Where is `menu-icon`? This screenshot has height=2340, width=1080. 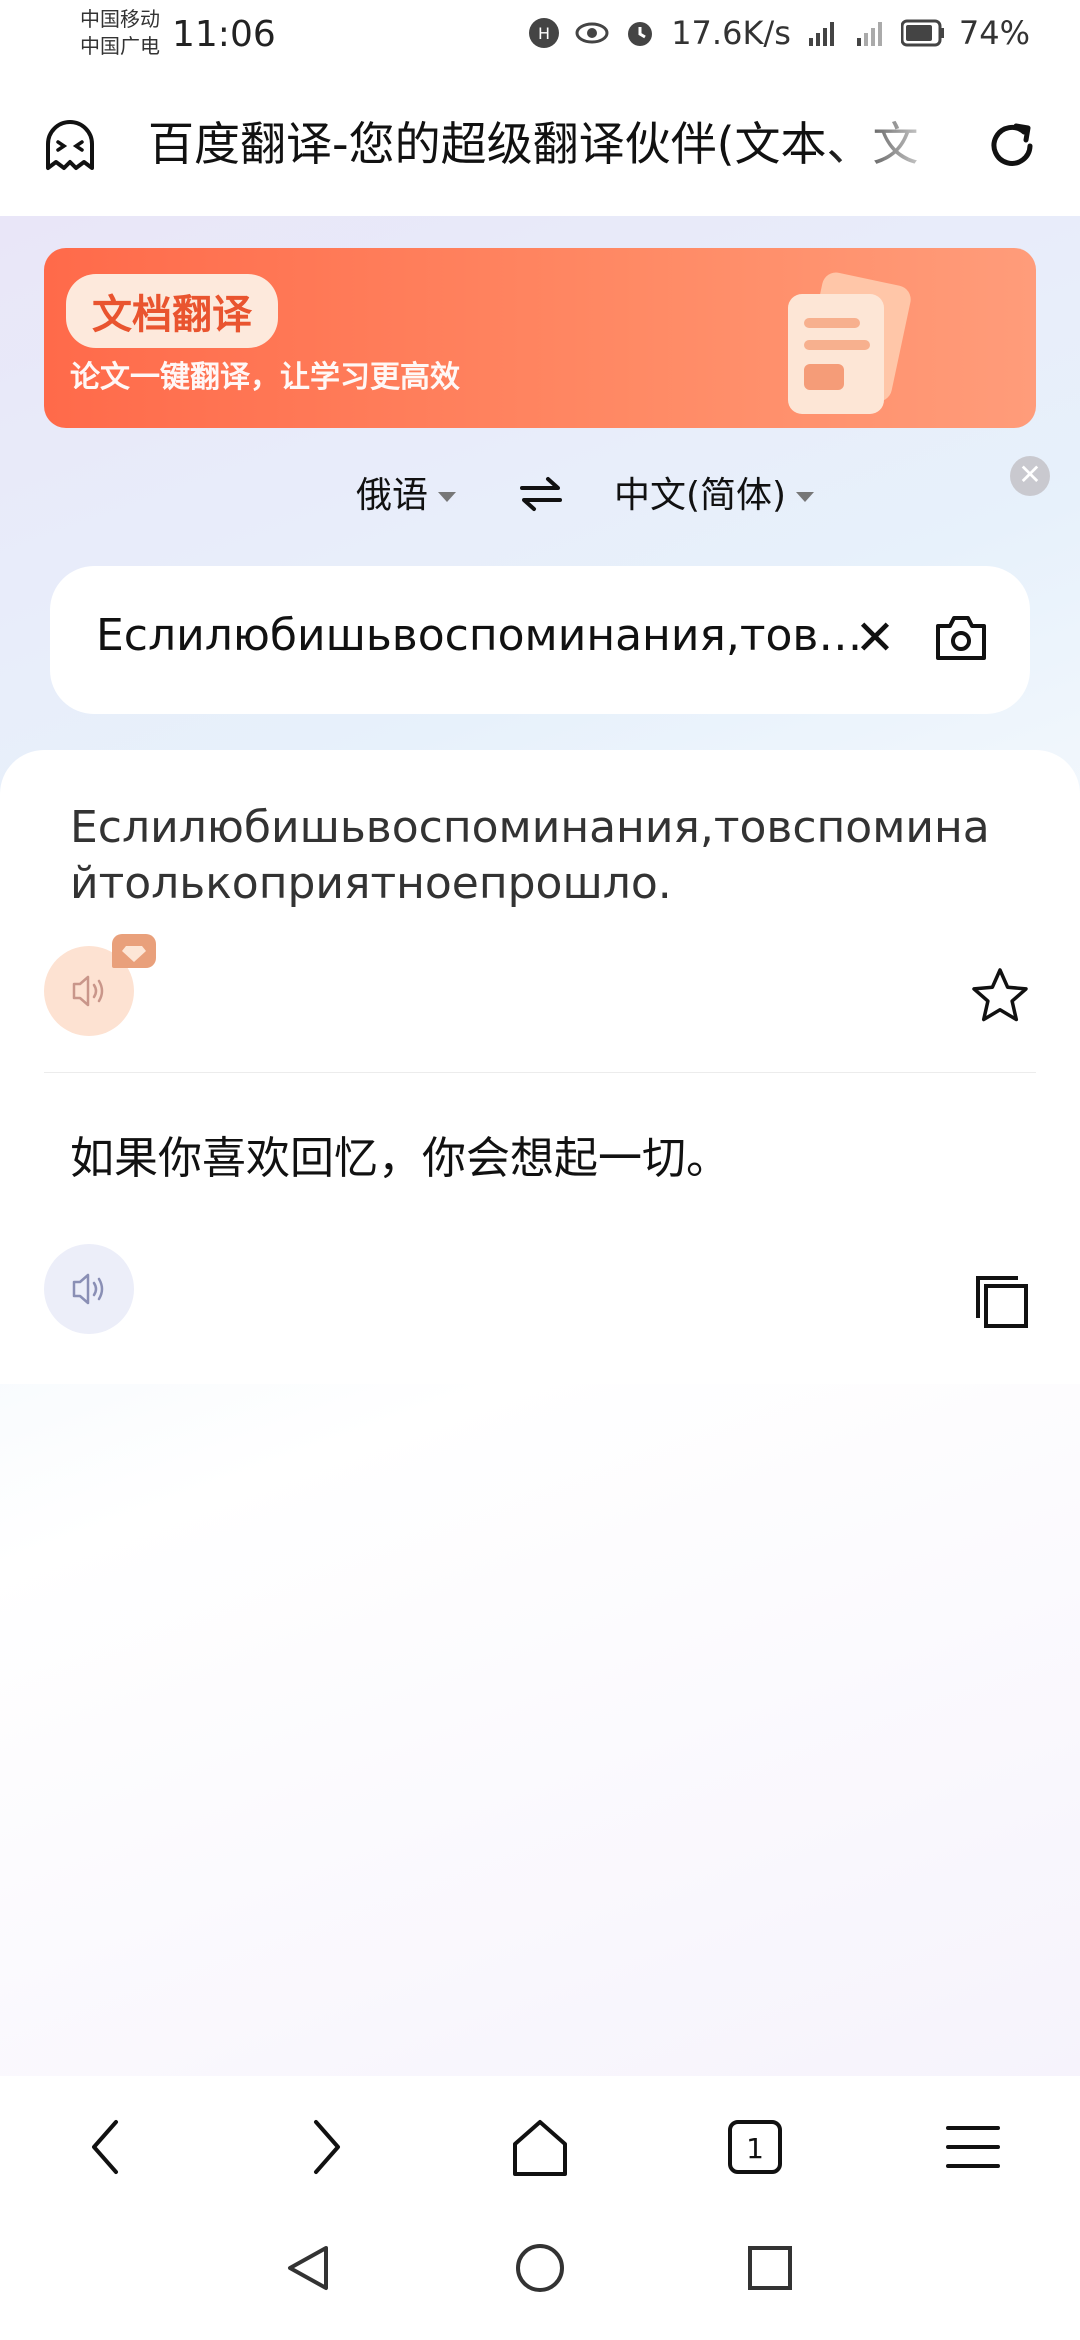
menu-icon is located at coordinates (973, 2147).